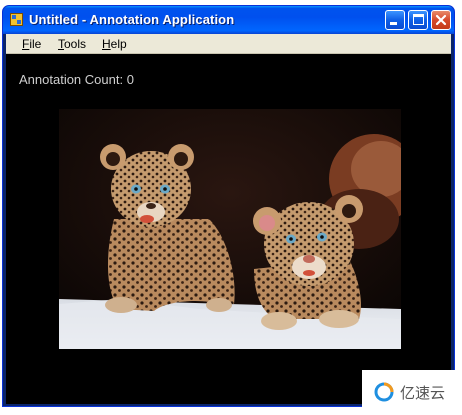 The image size is (462, 415). What do you see at coordinates (76, 79) in the screenshot?
I see `annotation-count-label: Annotation Count: 0` at bounding box center [76, 79].